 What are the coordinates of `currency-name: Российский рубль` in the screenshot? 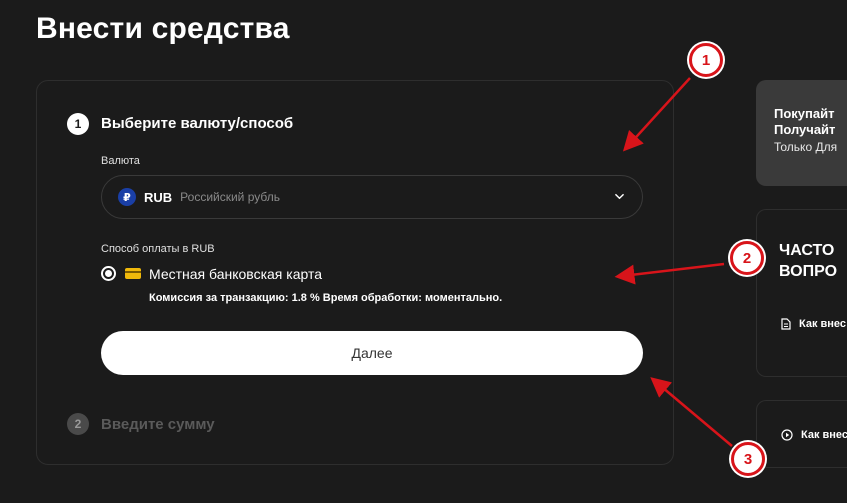 It's located at (230, 197).